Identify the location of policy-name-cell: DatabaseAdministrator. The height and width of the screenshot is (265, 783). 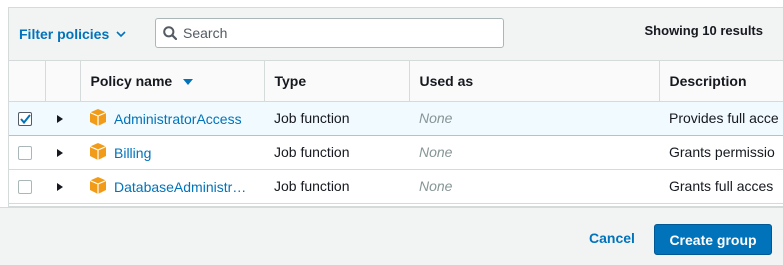
(172, 186).